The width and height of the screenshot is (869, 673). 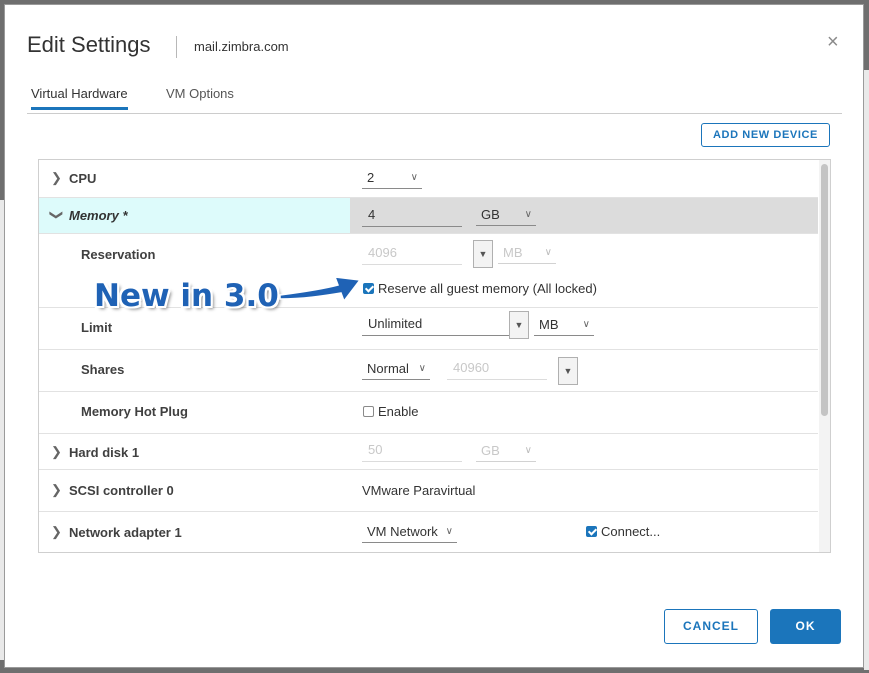 What do you see at coordinates (412, 253) in the screenshot?
I see `reservation-input: 4096` at bounding box center [412, 253].